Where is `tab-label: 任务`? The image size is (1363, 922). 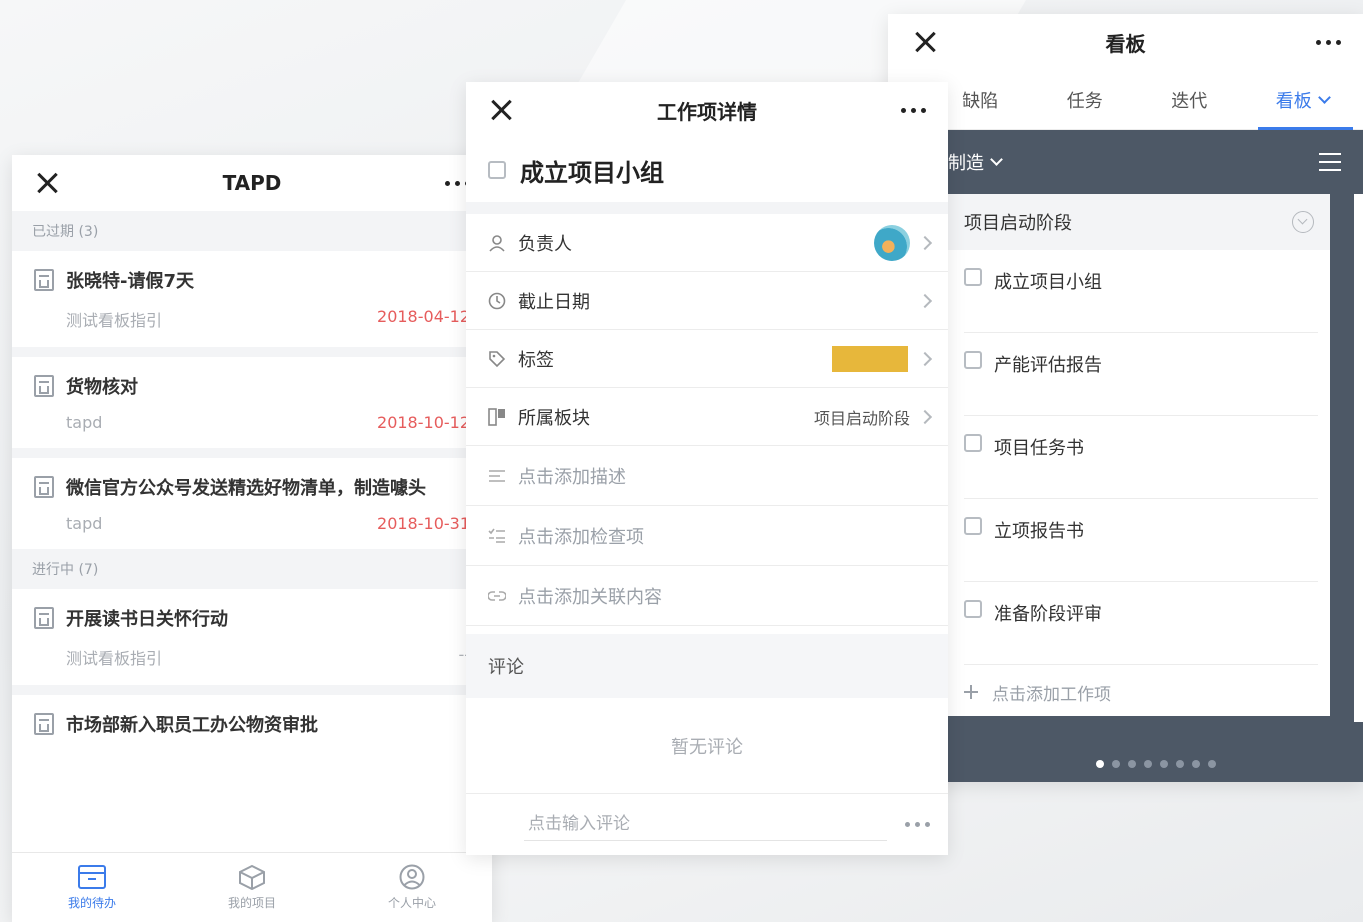
tab-label: 任务 is located at coordinates (1084, 101).